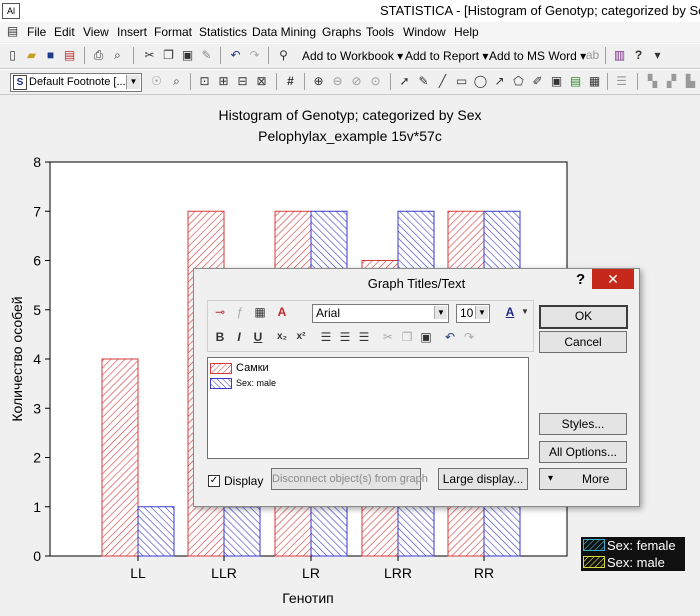 This screenshot has width=700, height=616. Describe the element at coordinates (580, 279) in the screenshot. I see `help-button: ?` at that location.